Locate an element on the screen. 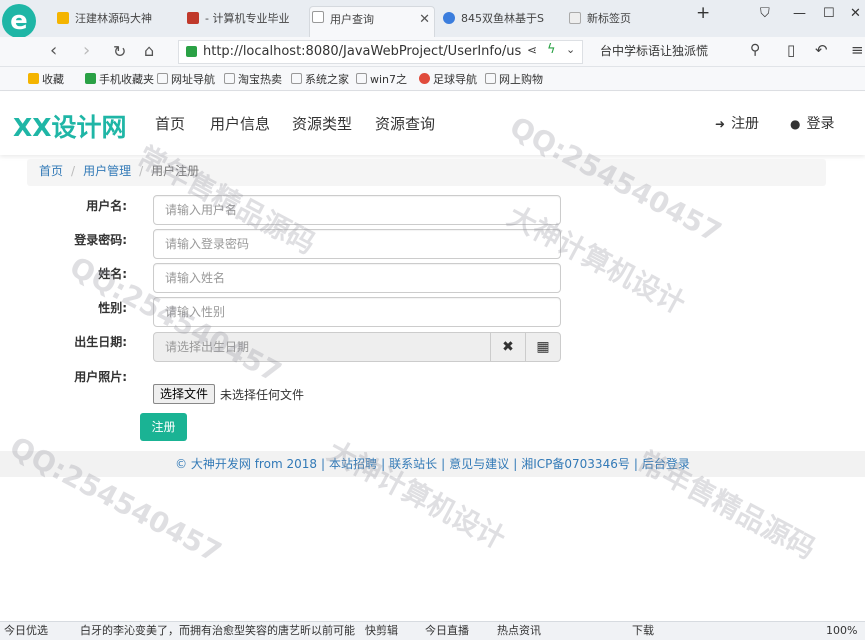 Image resolution: width=865 pixels, height=640 pixels. browser-tab-active: 用户查询 ✕ is located at coordinates (372, 21).